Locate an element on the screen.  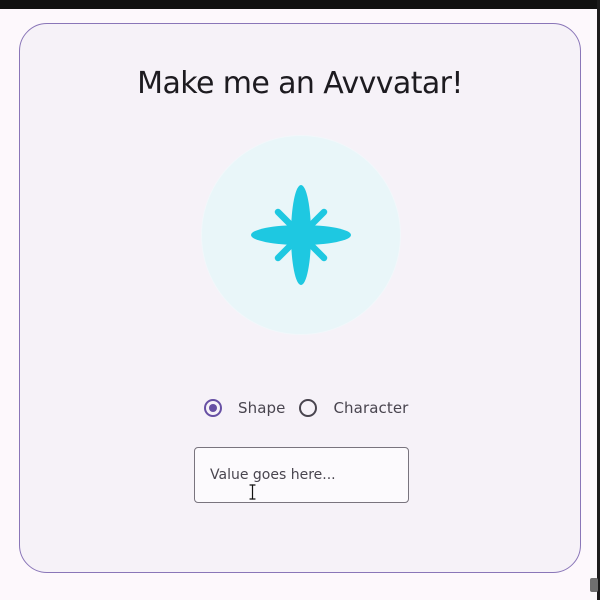
page-title: Make me an Avvvatar! is located at coordinates (300, 83).